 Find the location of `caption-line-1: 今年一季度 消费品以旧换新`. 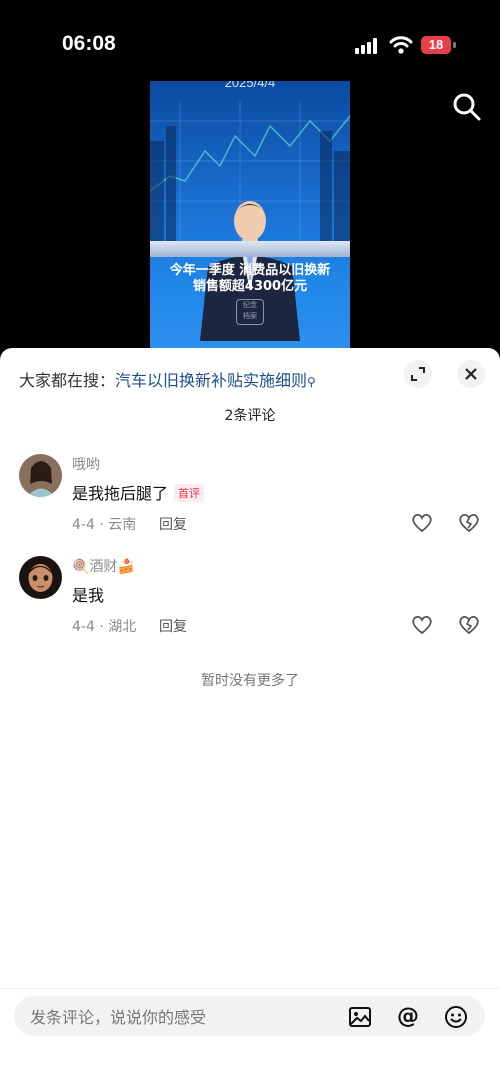

caption-line-1: 今年一季度 消费品以旧换新 is located at coordinates (250, 270).